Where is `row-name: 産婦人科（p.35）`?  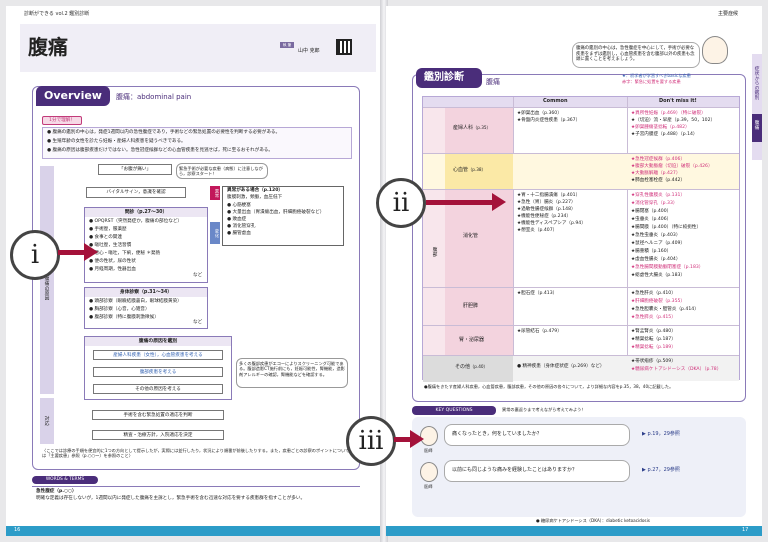 row-name: 産婦人科（p.35） is located at coordinates (472, 128).